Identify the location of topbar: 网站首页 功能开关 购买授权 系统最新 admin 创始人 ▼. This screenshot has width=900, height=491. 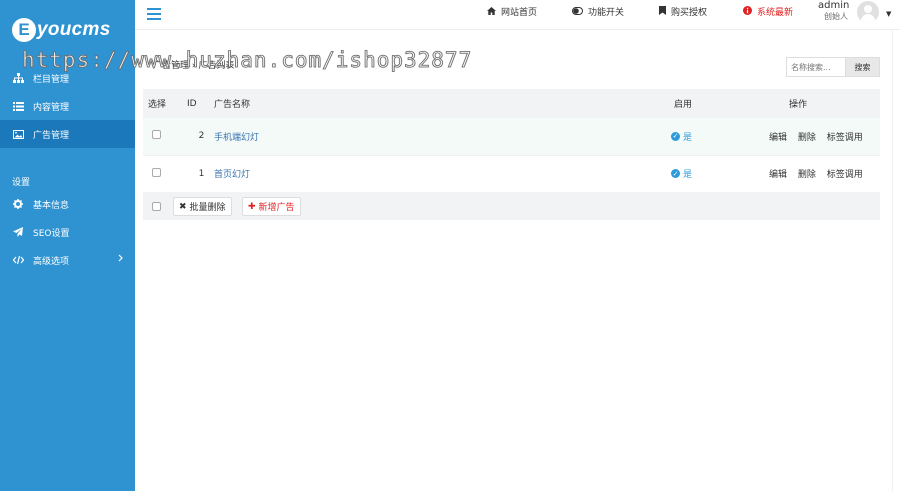
(517, 15).